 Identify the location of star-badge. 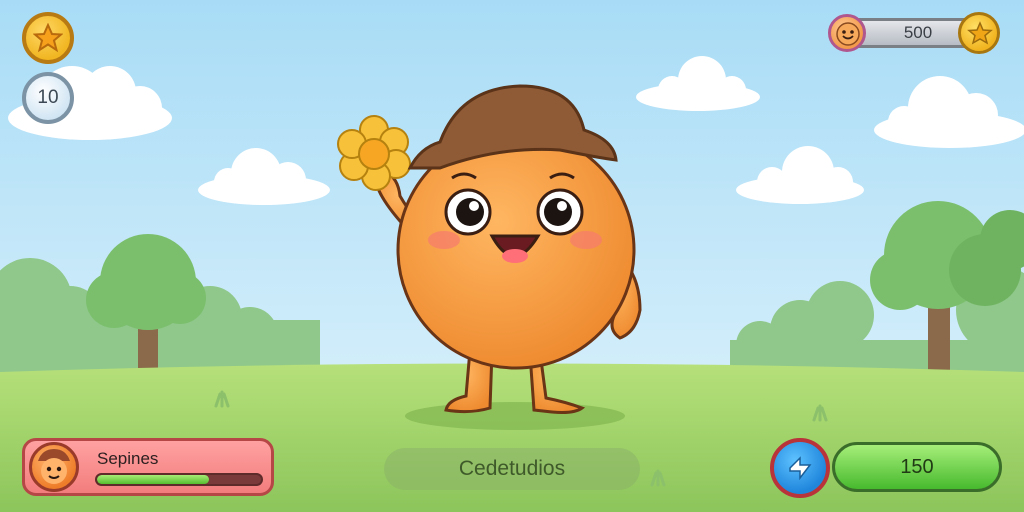
(48, 38).